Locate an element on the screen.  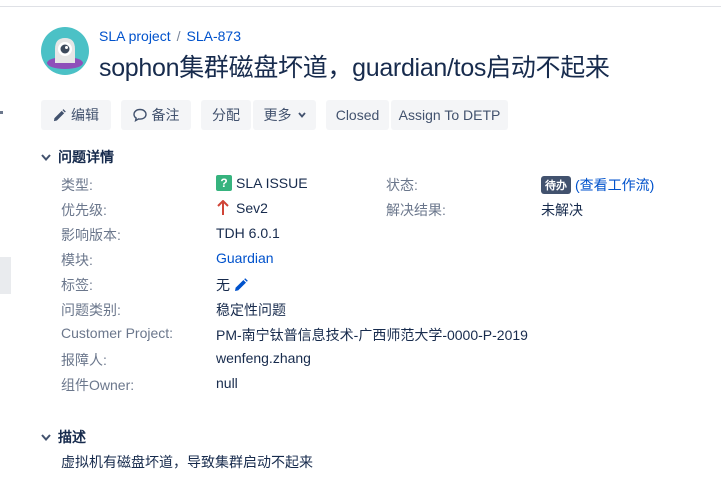
field-value-component-owner: null is located at coordinates (227, 383).